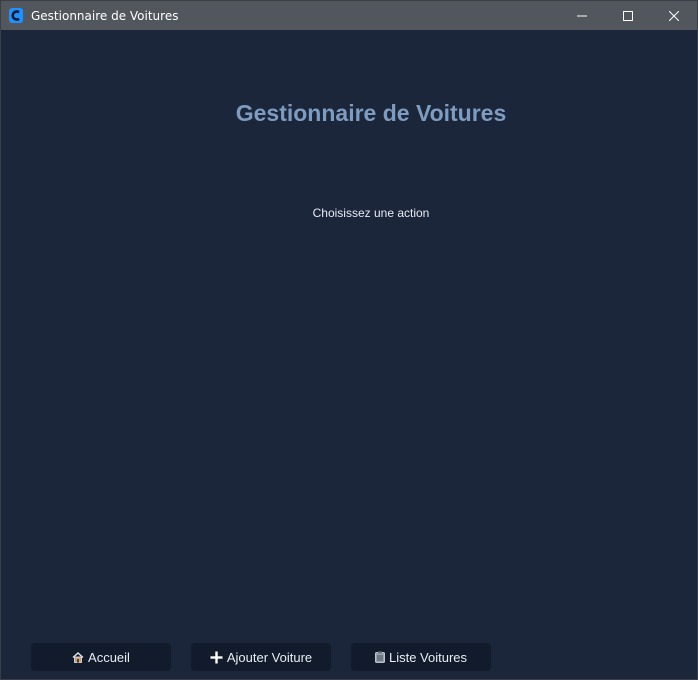 The height and width of the screenshot is (680, 698). I want to click on maximize-icon, so click(628, 15).